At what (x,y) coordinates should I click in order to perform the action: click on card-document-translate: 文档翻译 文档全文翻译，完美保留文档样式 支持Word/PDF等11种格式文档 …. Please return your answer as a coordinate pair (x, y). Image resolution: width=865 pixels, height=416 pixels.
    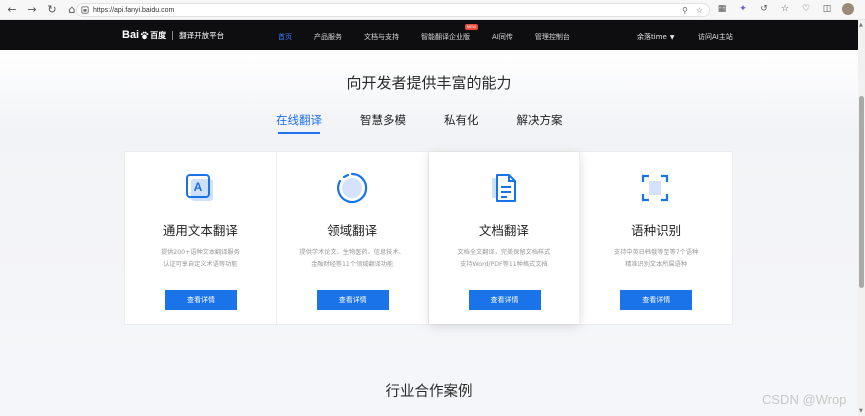
    Looking at the image, I should click on (505, 238).